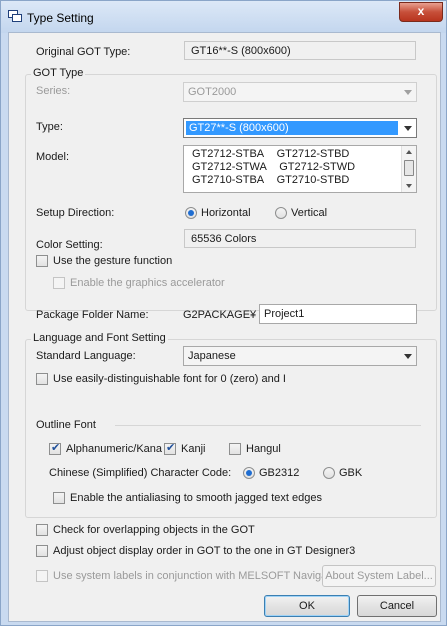 The width and height of the screenshot is (447, 626). I want to click on overlap-check-label: Check for overlapping objects in the GOT, so click(154, 530).